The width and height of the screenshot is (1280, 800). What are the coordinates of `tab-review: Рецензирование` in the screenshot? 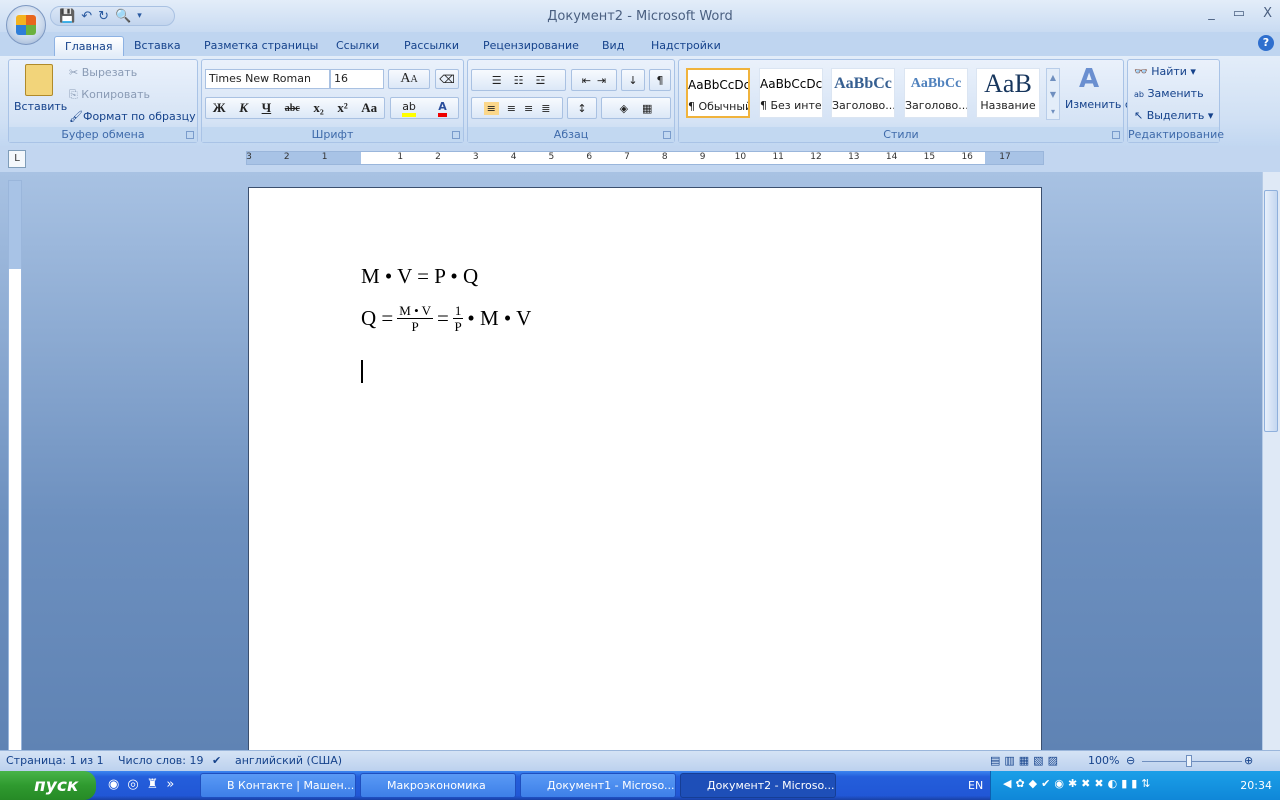 It's located at (531, 46).